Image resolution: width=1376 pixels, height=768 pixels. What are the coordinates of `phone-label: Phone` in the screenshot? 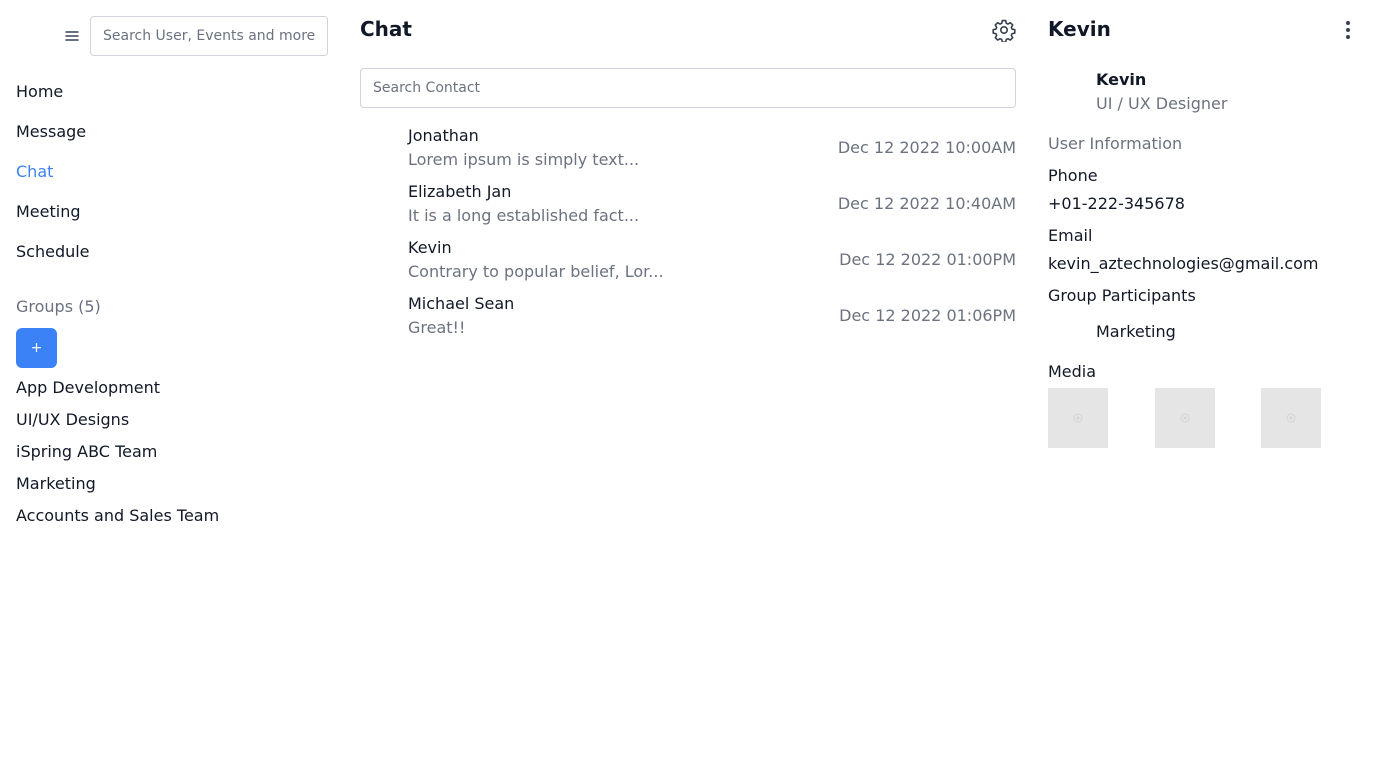 It's located at (1073, 175).